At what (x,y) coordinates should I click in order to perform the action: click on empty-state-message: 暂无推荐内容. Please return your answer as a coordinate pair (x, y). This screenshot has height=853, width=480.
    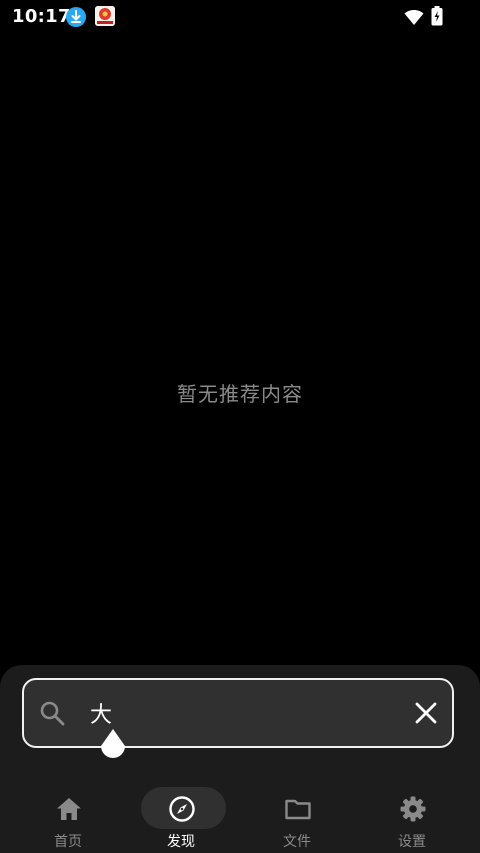
    Looking at the image, I should click on (240, 394).